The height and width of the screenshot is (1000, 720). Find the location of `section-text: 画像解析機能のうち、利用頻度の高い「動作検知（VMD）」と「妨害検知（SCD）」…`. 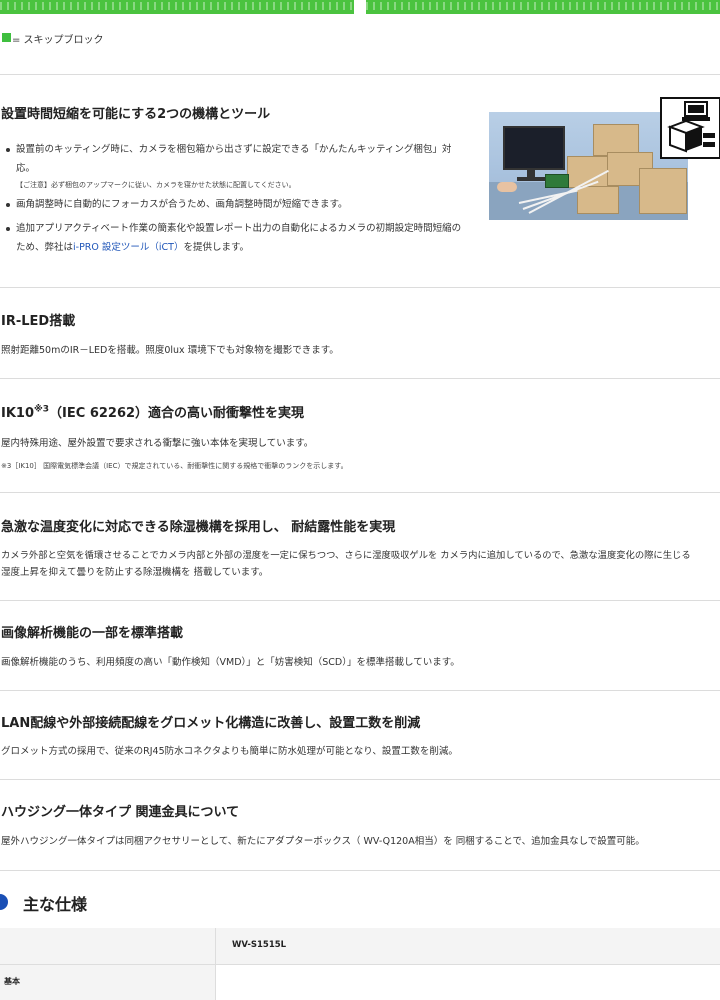

section-text: 画像解析機能のうち、利用頻度の高い「動作検知（VMD）」と「妨害検知（SCD）」… is located at coordinates (230, 662).